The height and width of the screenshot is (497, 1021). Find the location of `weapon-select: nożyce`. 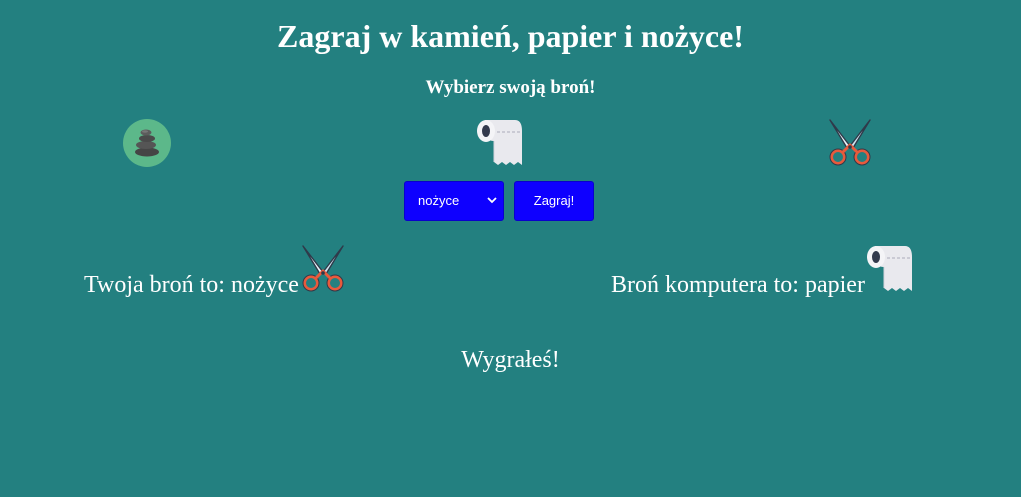

weapon-select: nożyce is located at coordinates (454, 201).